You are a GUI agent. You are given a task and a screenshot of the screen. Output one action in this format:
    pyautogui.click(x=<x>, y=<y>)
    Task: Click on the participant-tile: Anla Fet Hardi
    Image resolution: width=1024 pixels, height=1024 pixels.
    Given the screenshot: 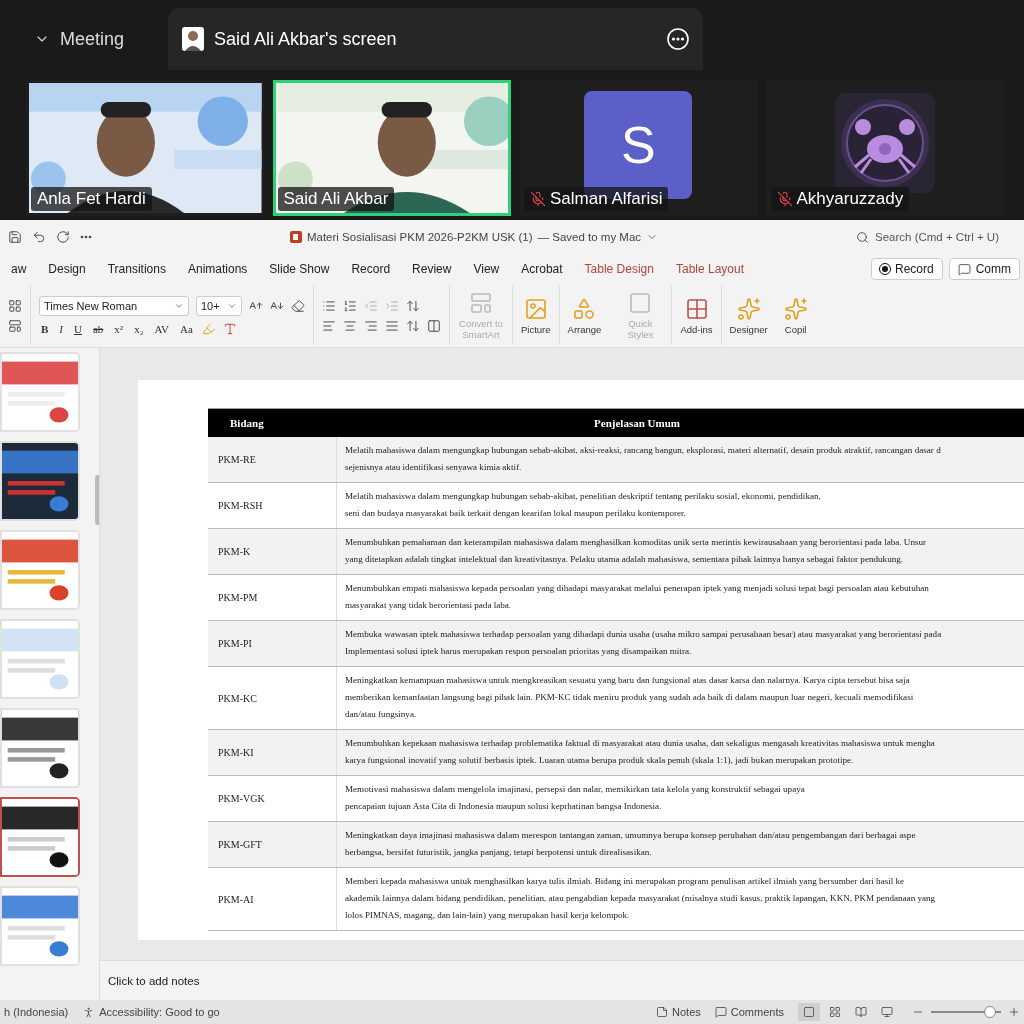 What is the action you would take?
    pyautogui.click(x=145, y=148)
    